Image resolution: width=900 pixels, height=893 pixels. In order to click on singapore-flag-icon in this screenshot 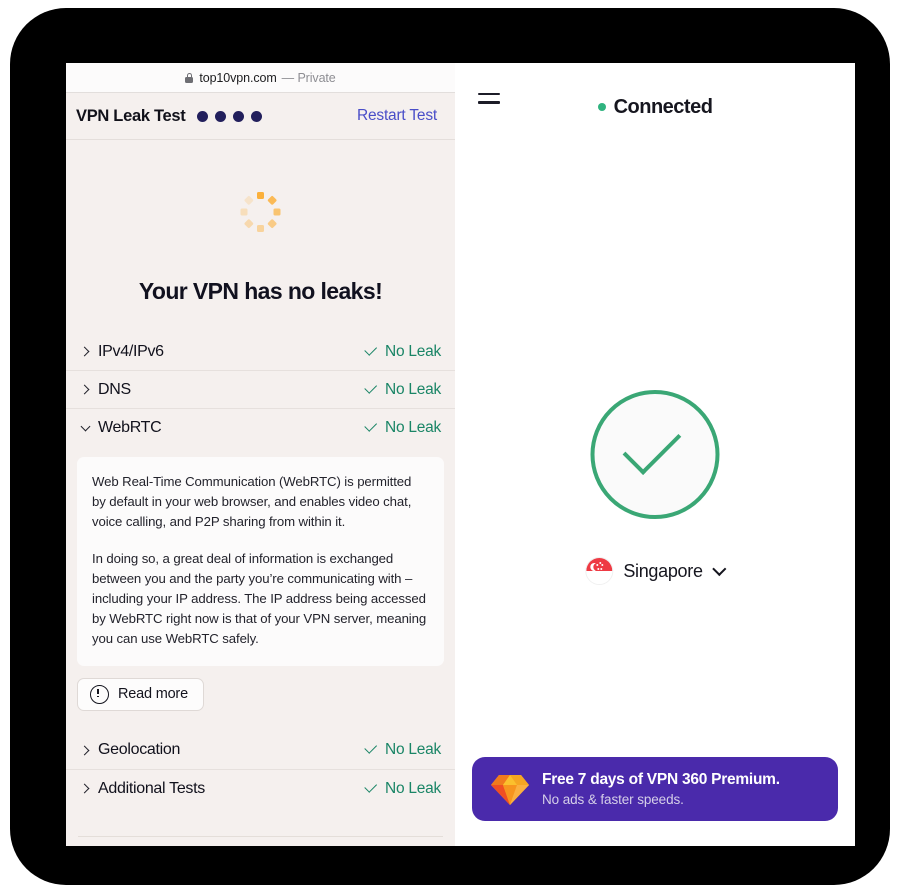, I will do `click(599, 571)`.